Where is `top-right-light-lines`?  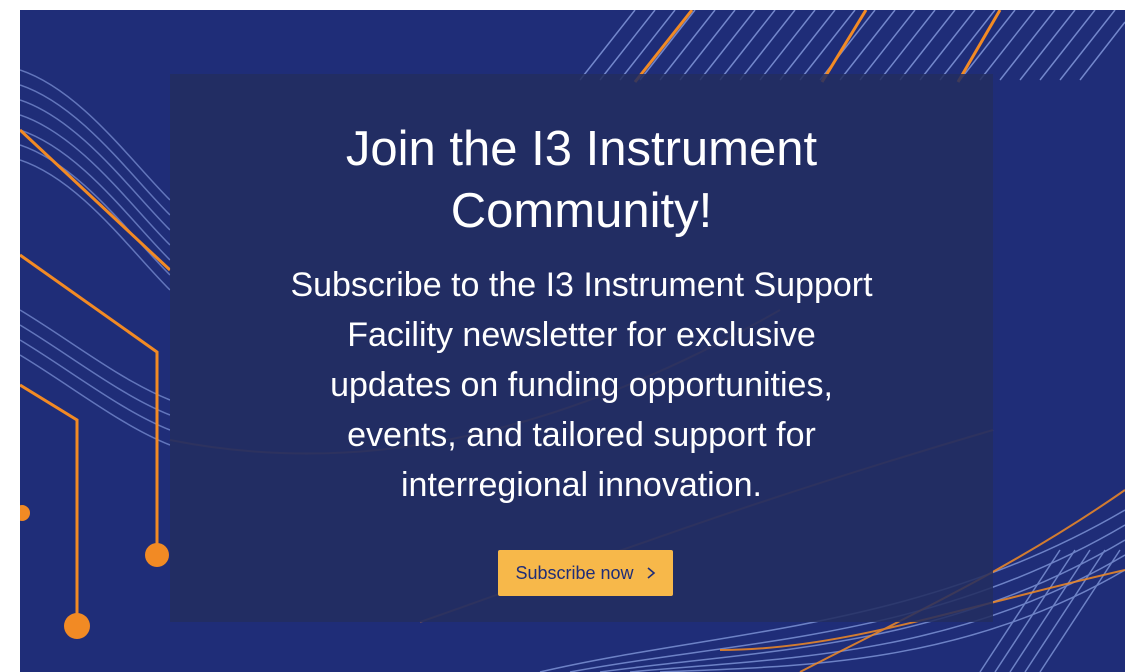 top-right-light-lines is located at coordinates (852, 45).